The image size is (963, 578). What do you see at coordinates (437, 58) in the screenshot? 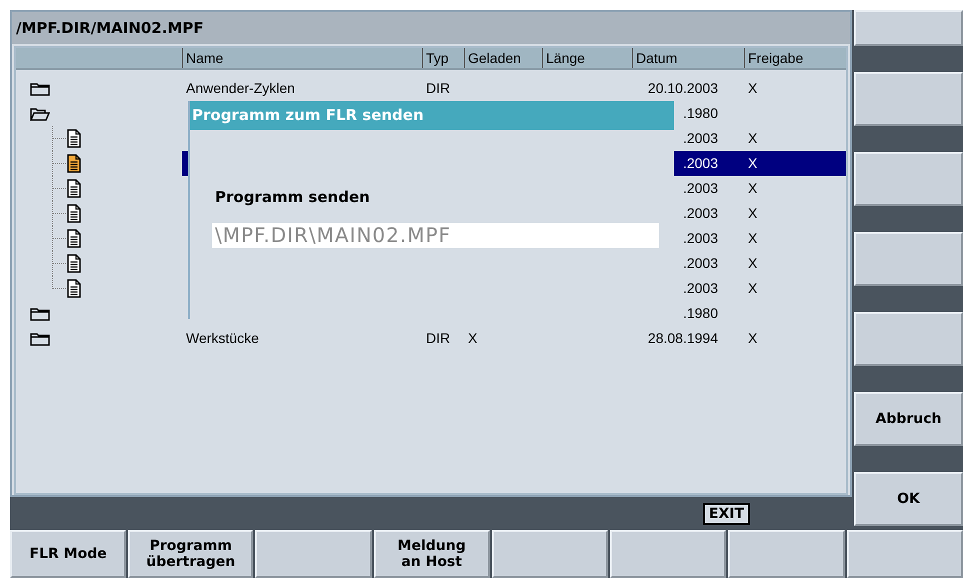
I see `column-header: Typ` at bounding box center [437, 58].